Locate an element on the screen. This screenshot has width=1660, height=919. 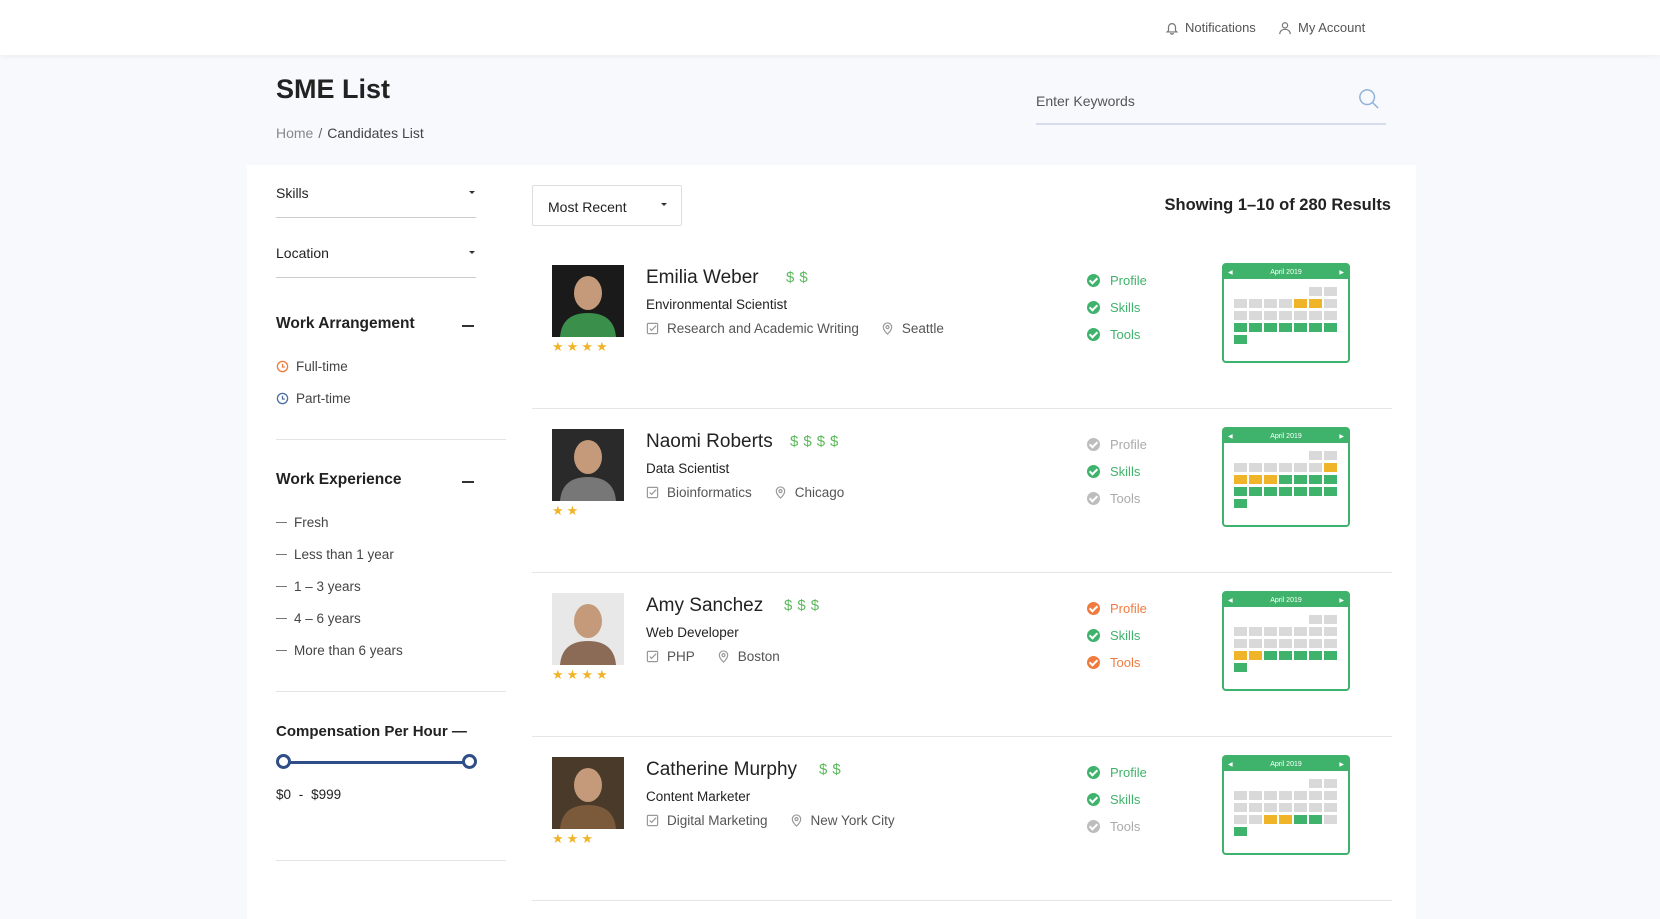
collapse-work-arrangement-icon is located at coordinates (468, 326).